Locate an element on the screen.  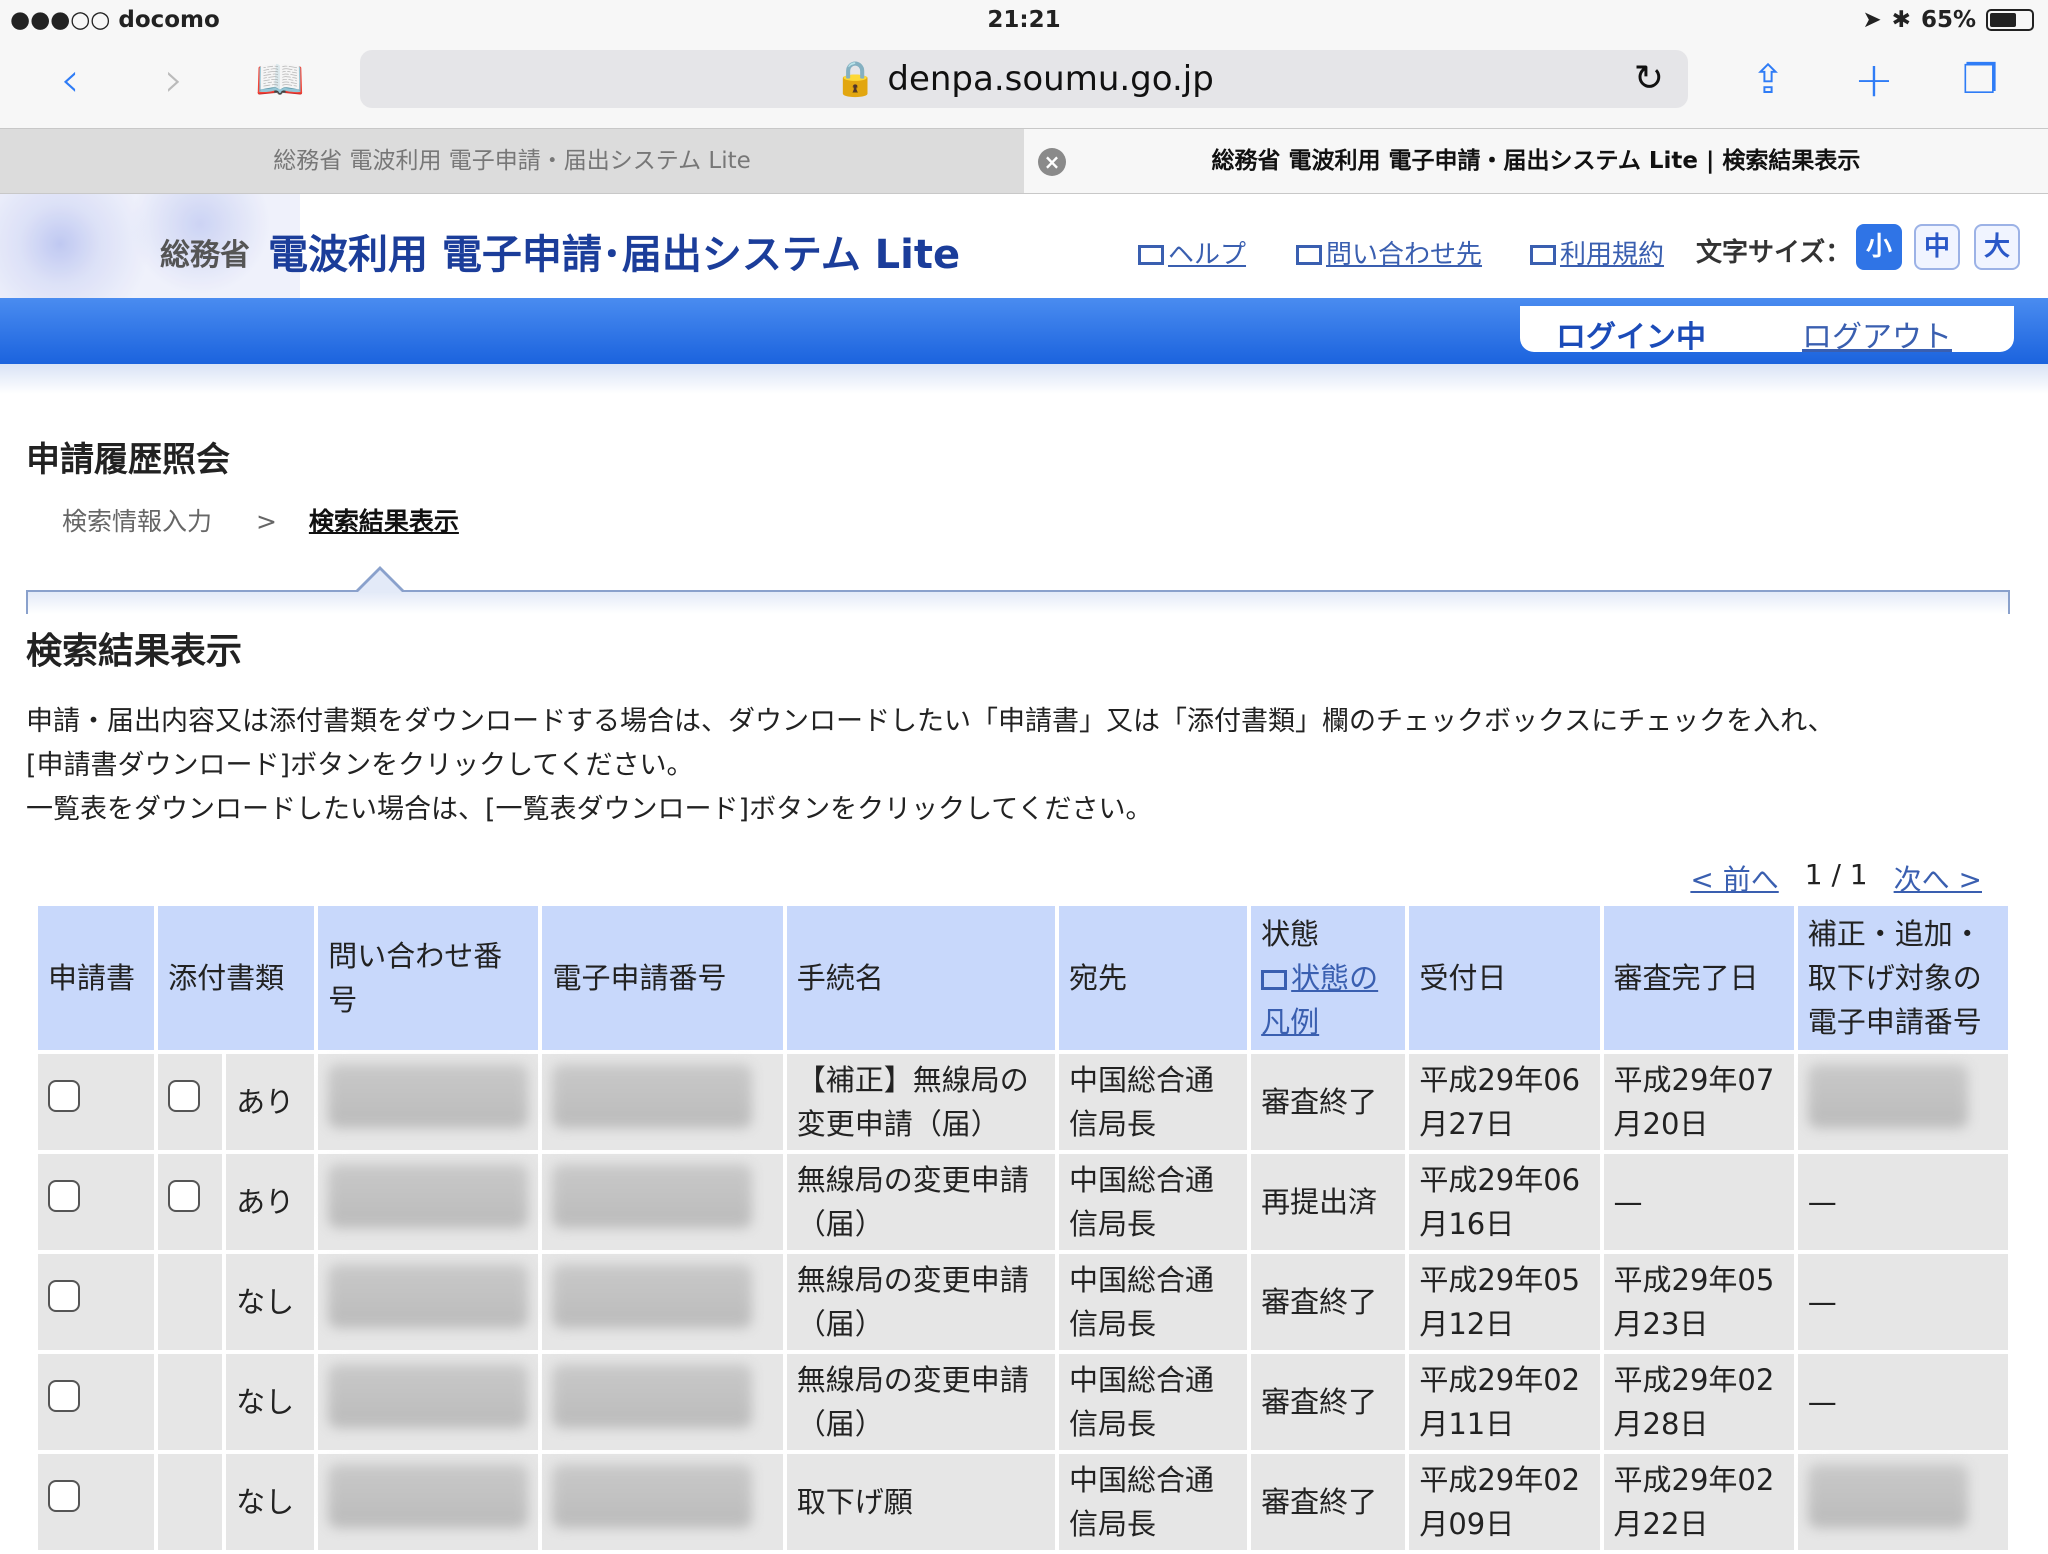
attachment-value: なし is located at coordinates (270, 1302).